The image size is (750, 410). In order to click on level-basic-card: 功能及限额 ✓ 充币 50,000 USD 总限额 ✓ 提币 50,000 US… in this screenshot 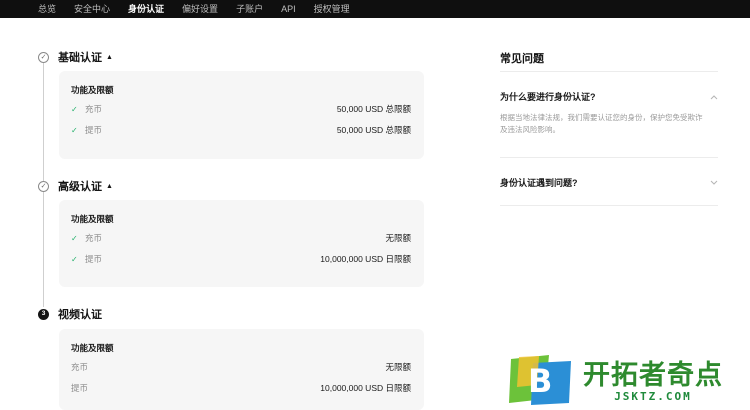, I will do `click(241, 115)`.